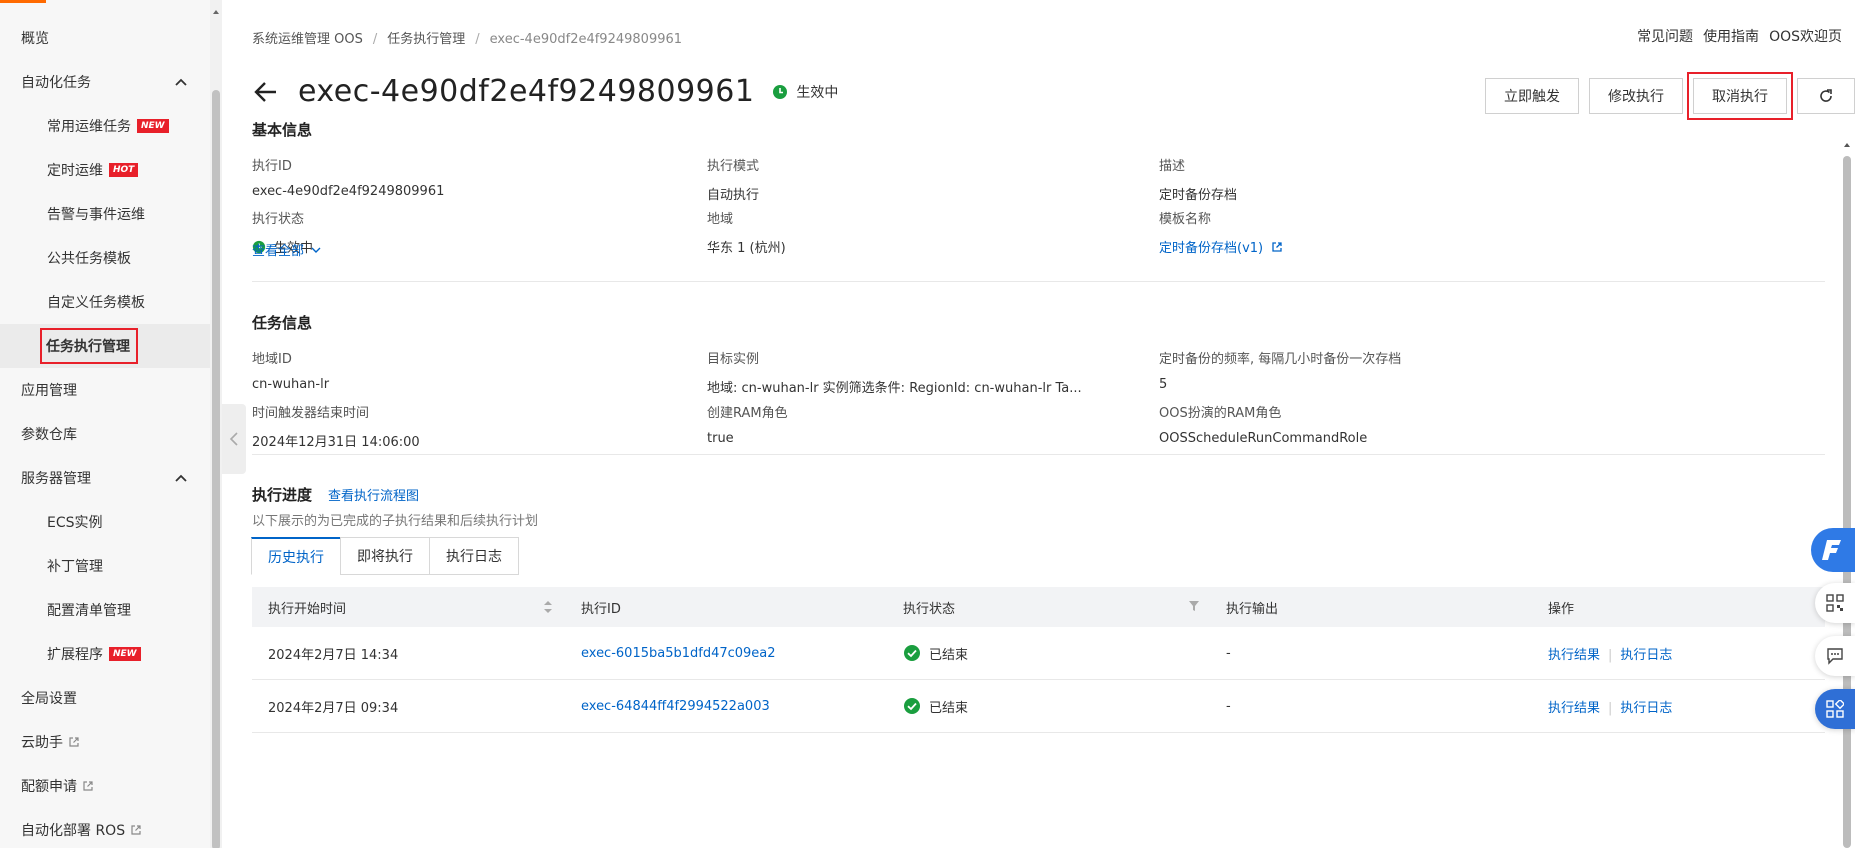 The image size is (1855, 848). Describe the element at coordinates (105, 390) in the screenshot. I see `sidebar-item-app-management: 应用管理` at that location.